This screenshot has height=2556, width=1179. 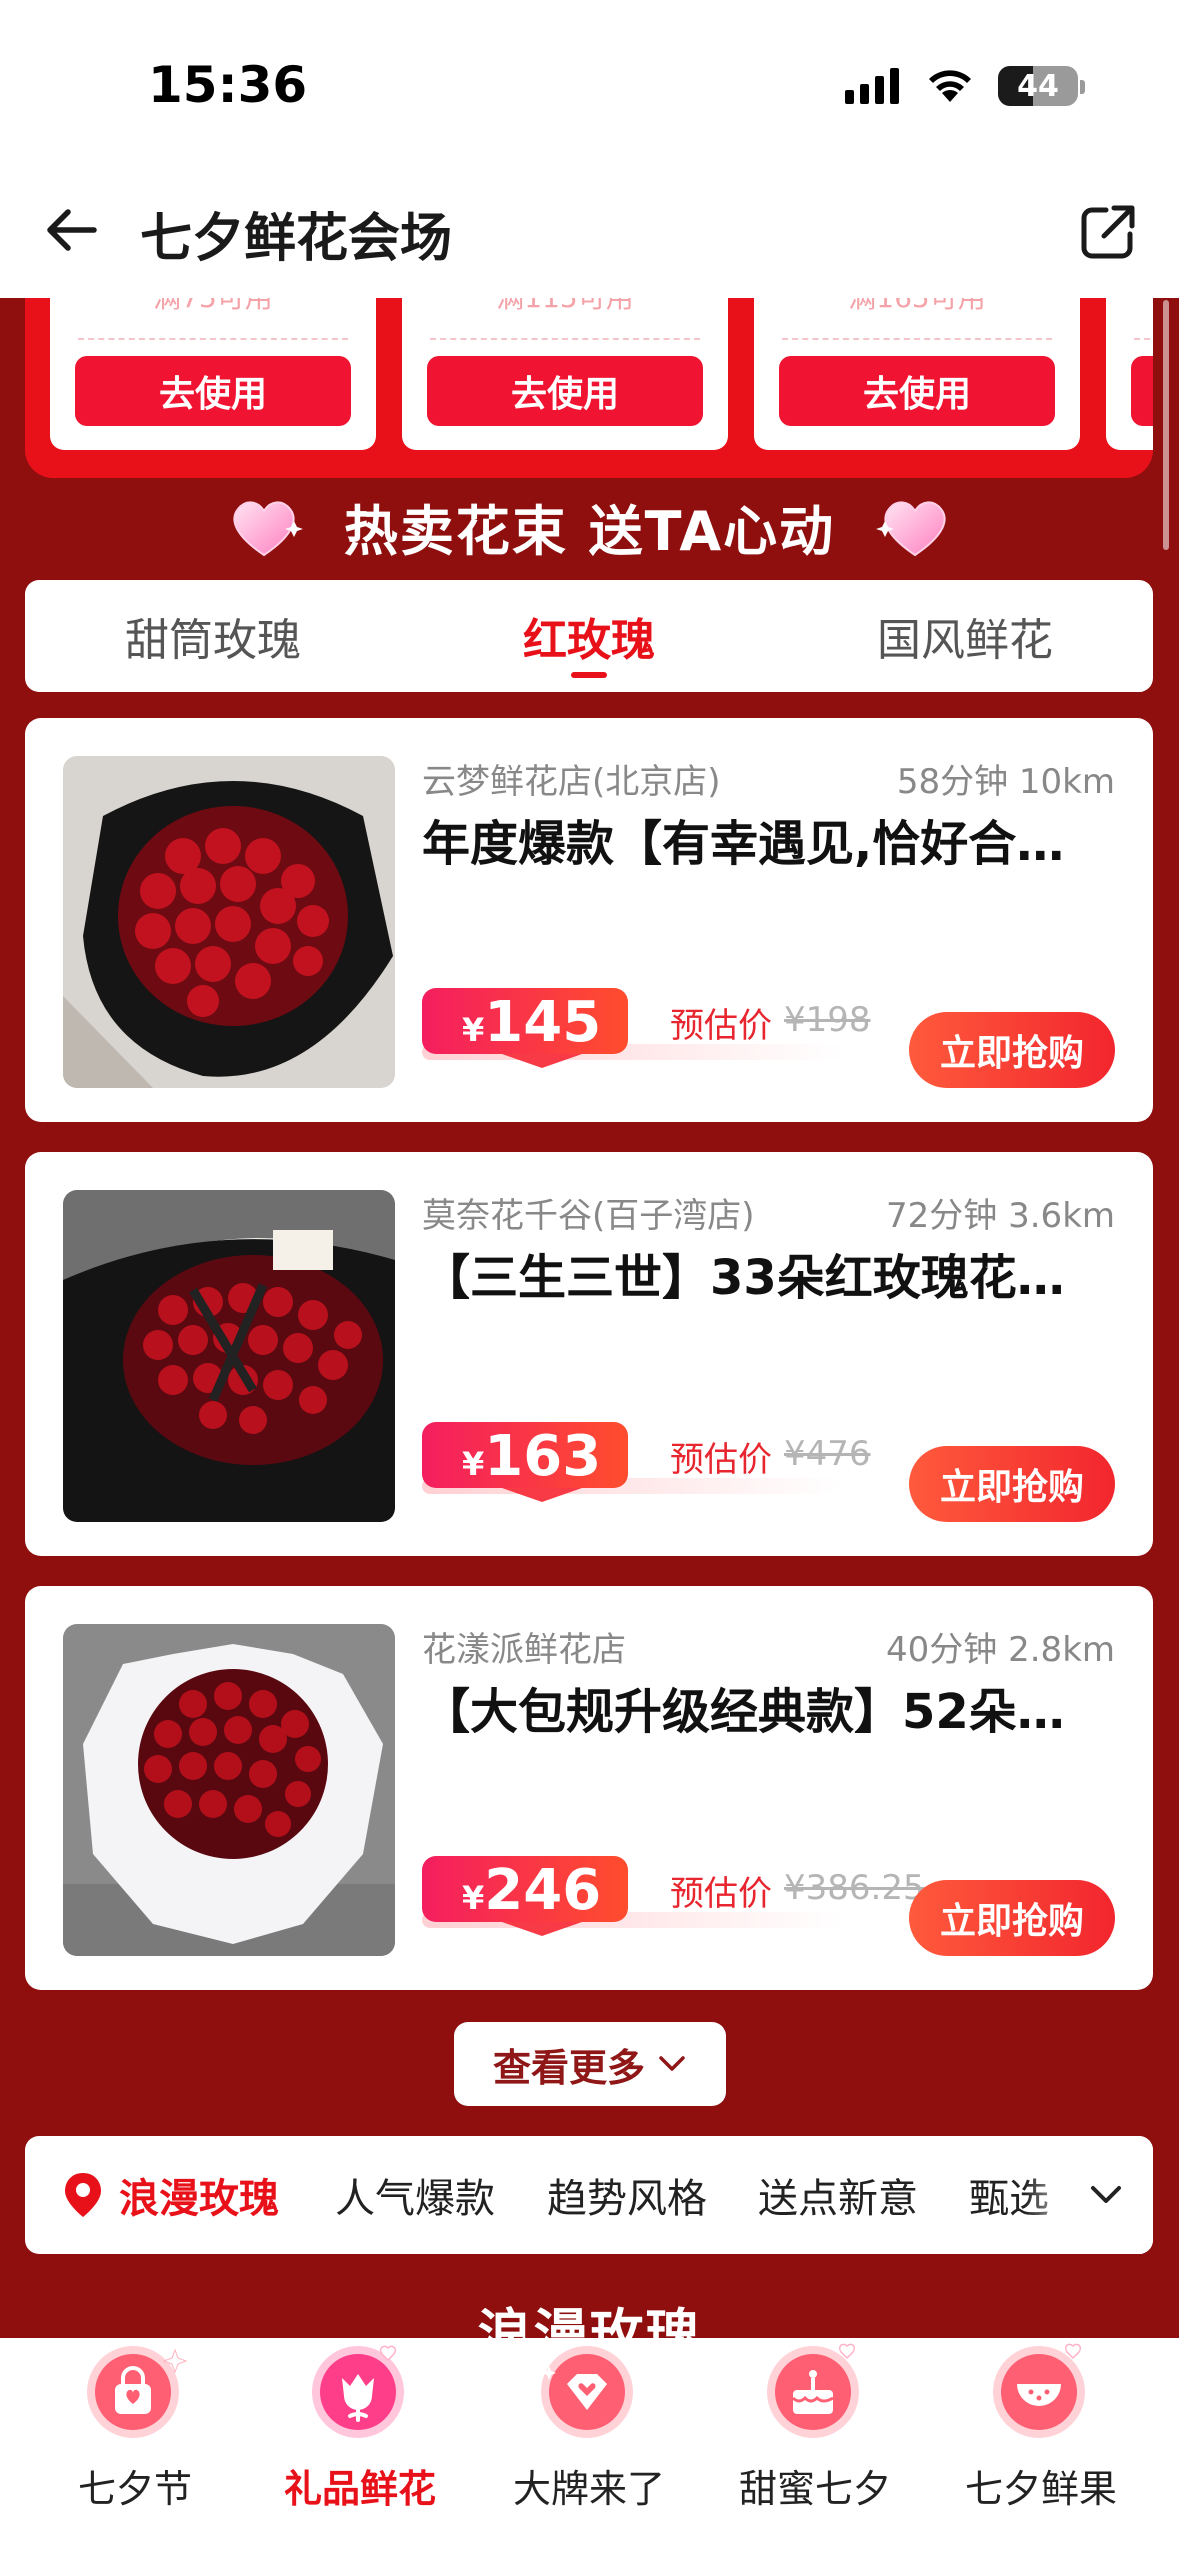 I want to click on gift-bag-icon, so click(x=137, y=2392).